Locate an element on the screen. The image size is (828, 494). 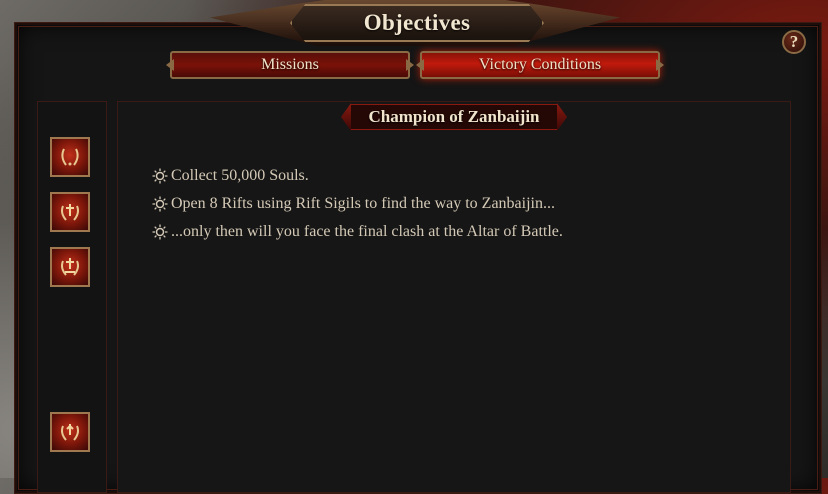
laurel-multi-icon is located at coordinates (70, 267).